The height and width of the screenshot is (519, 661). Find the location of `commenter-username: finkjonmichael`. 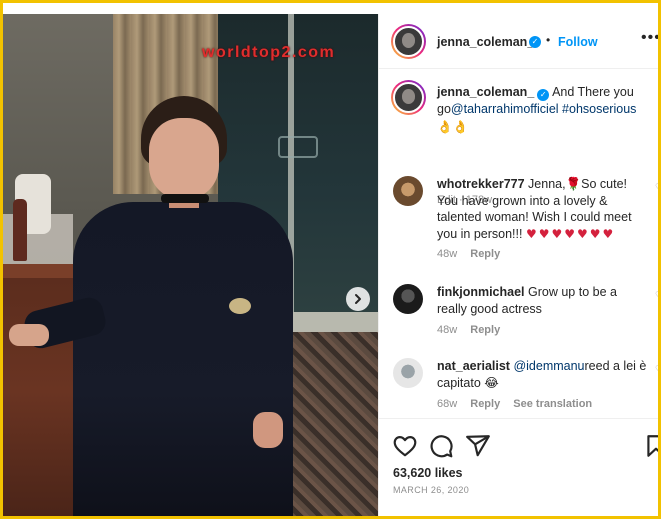

commenter-username: finkjonmichael is located at coordinates (481, 292).